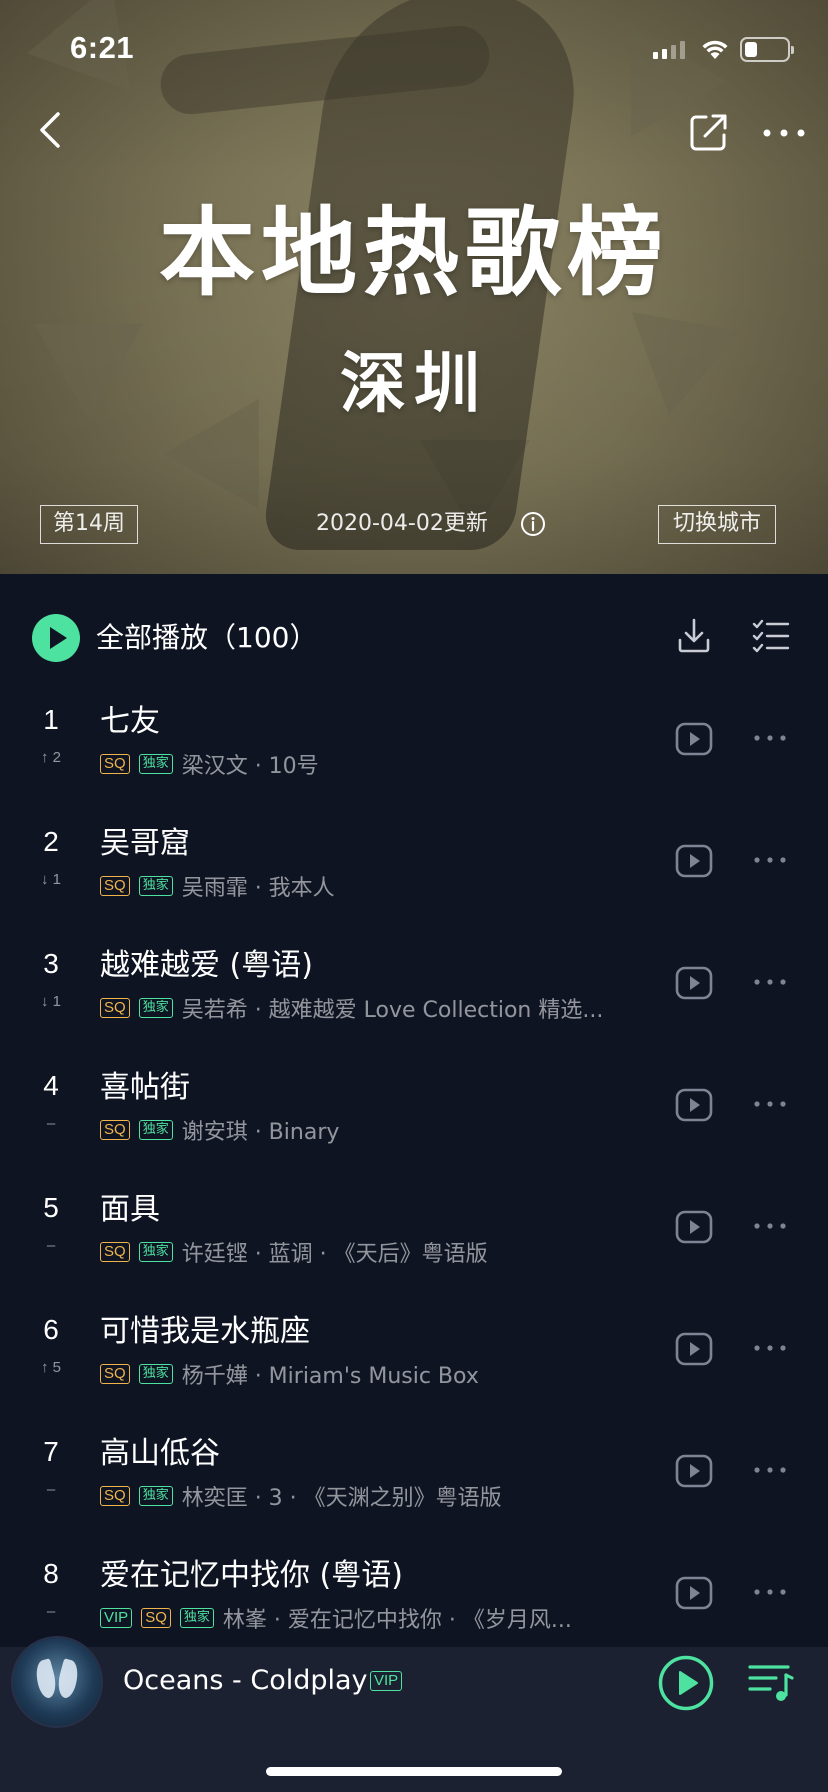 This screenshot has width=828, height=1792. What do you see at coordinates (51, 1085) in the screenshot?
I see `rank-number: 4` at bounding box center [51, 1085].